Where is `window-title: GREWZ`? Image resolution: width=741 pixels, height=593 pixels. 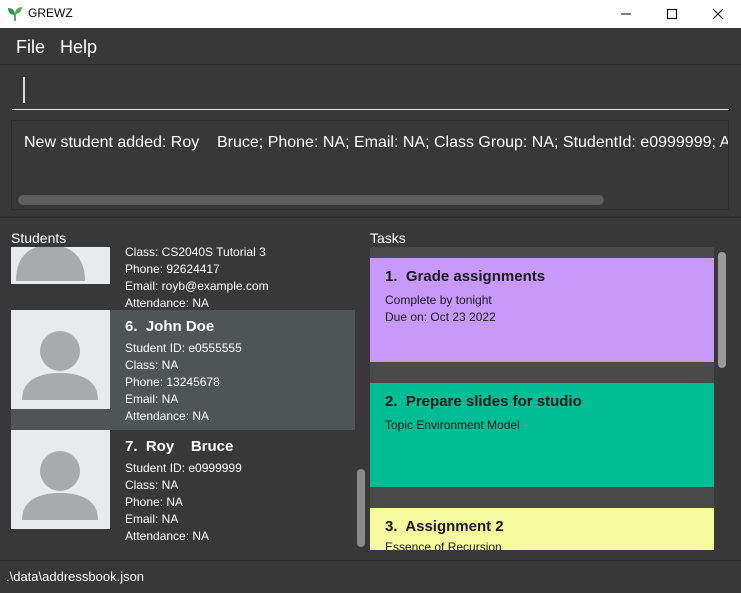
window-title: GREWZ is located at coordinates (50, 13).